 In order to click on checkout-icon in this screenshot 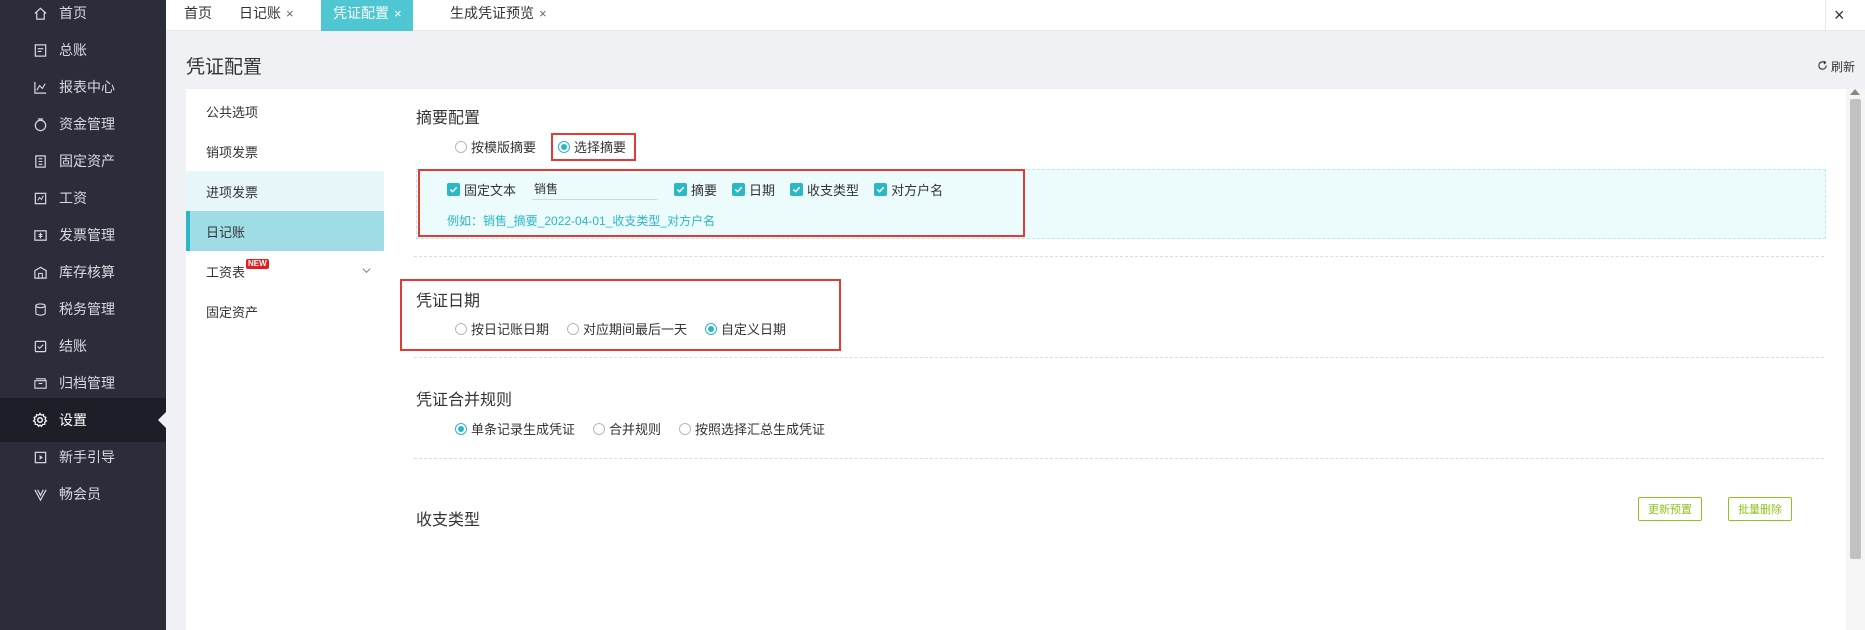, I will do `click(40, 346)`.